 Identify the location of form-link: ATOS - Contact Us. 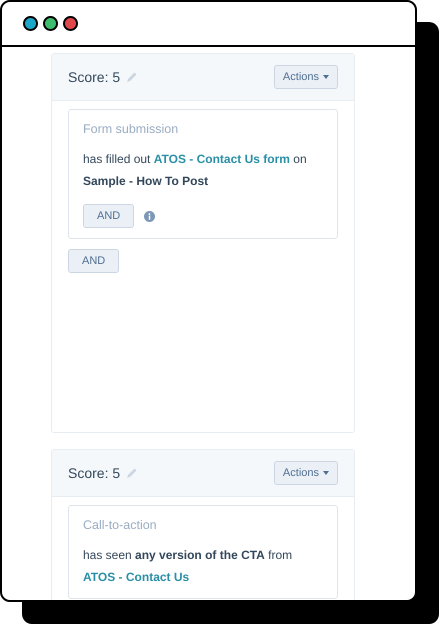
(136, 577).